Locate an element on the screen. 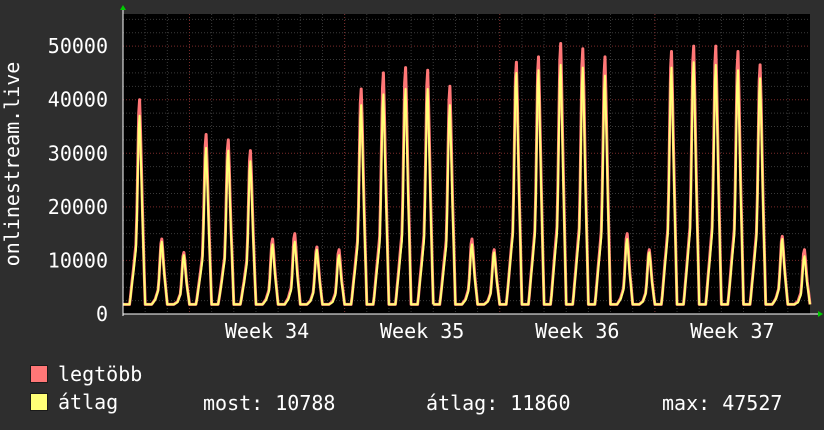  legend-item-max: legtöbb is located at coordinates (86, 374).